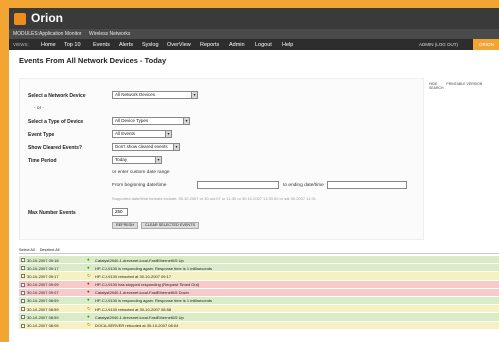  I want to click on refresh-button: REFRESH, so click(125, 225).